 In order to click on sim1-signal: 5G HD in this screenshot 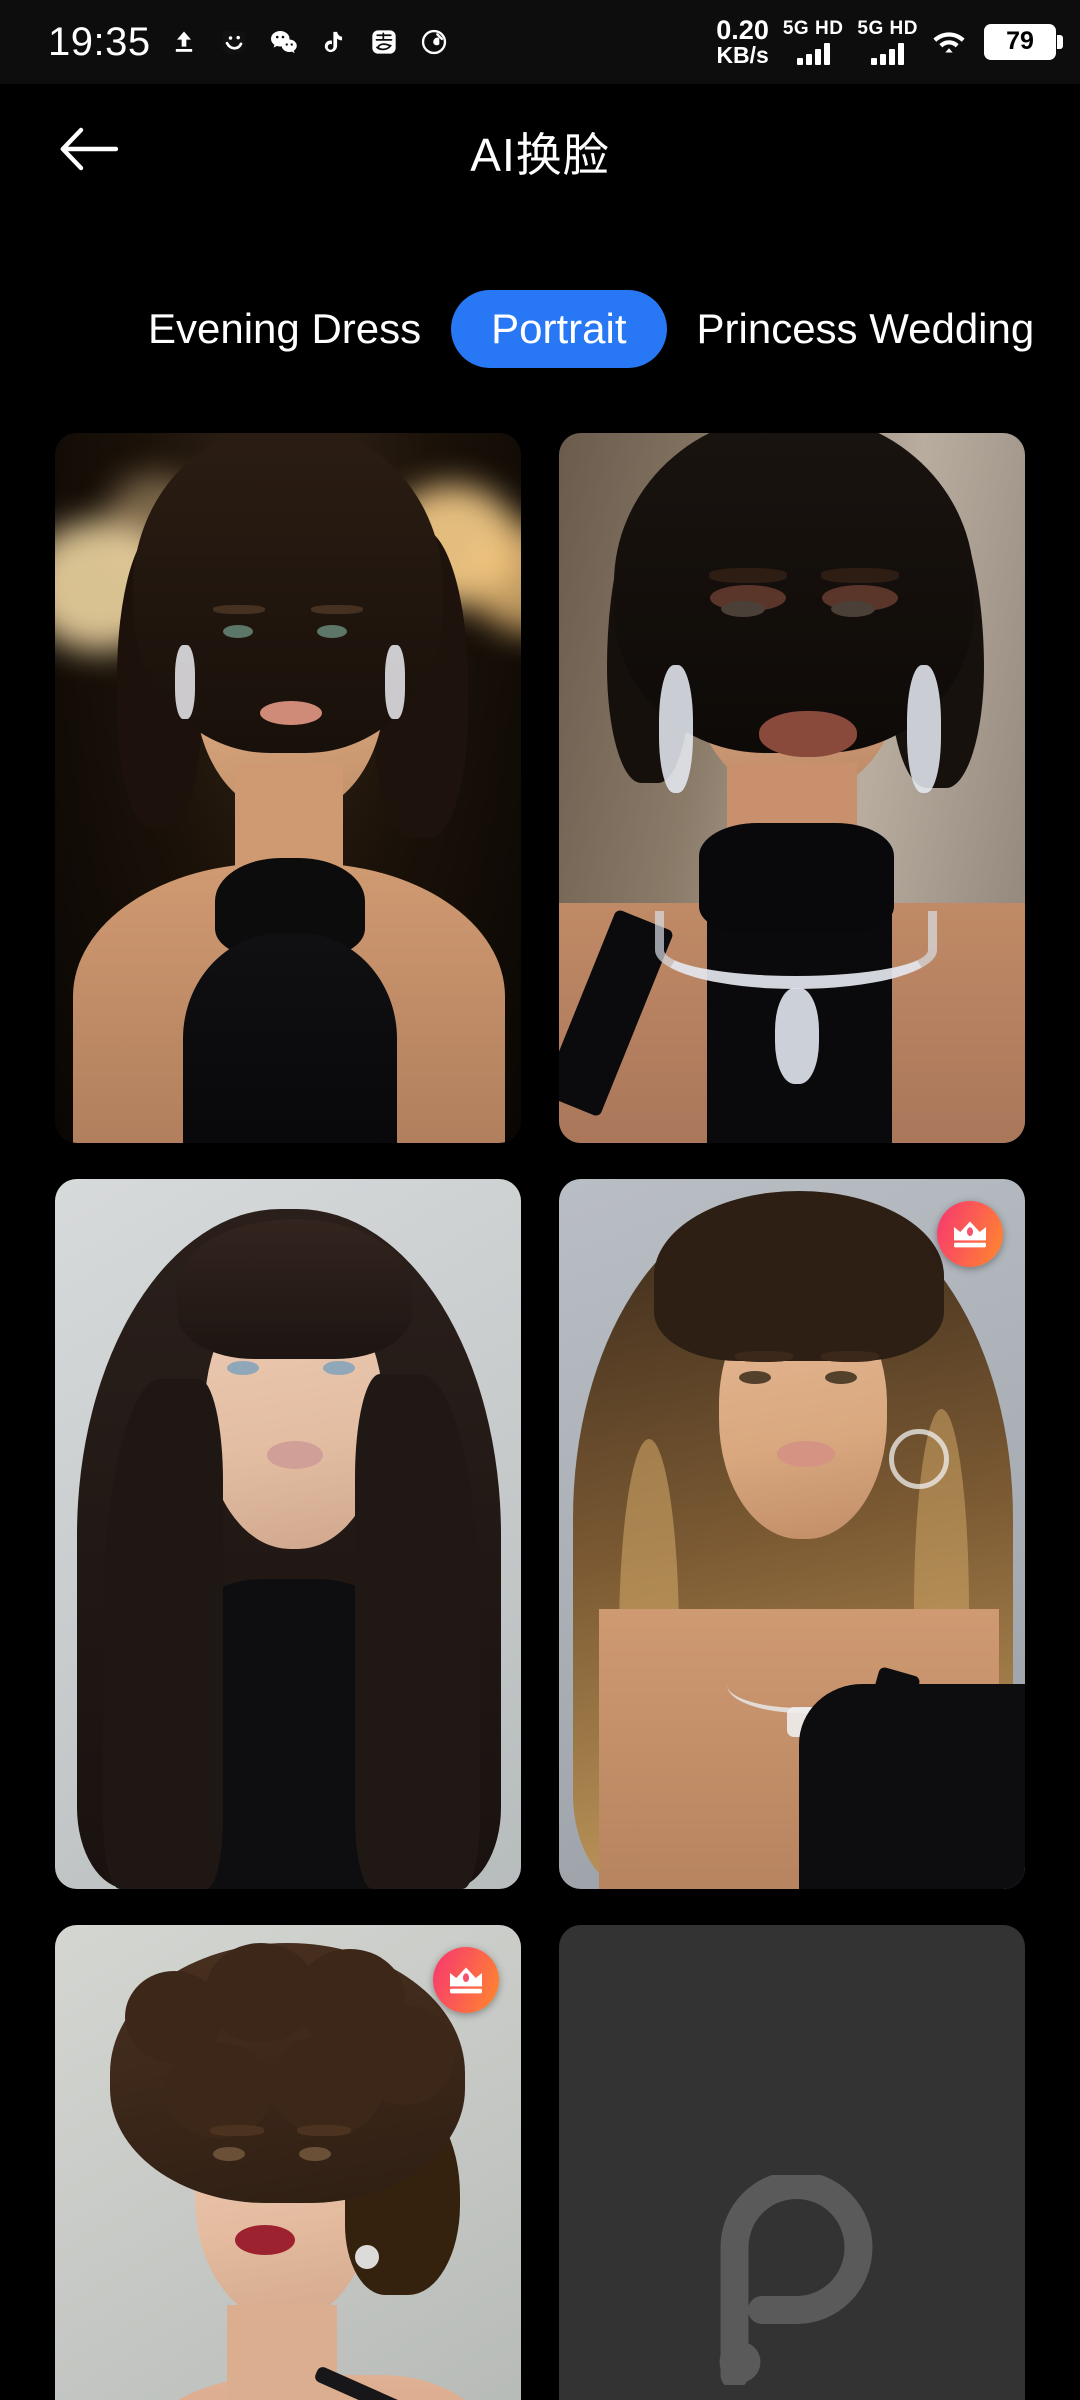, I will do `click(813, 42)`.